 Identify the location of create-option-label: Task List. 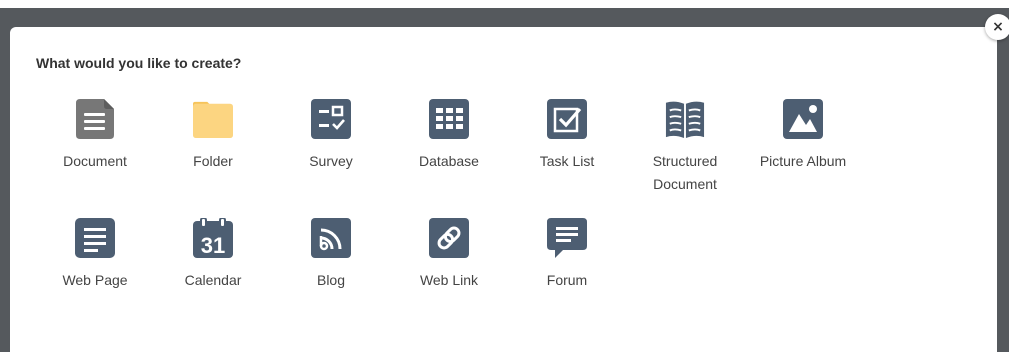
(567, 161).